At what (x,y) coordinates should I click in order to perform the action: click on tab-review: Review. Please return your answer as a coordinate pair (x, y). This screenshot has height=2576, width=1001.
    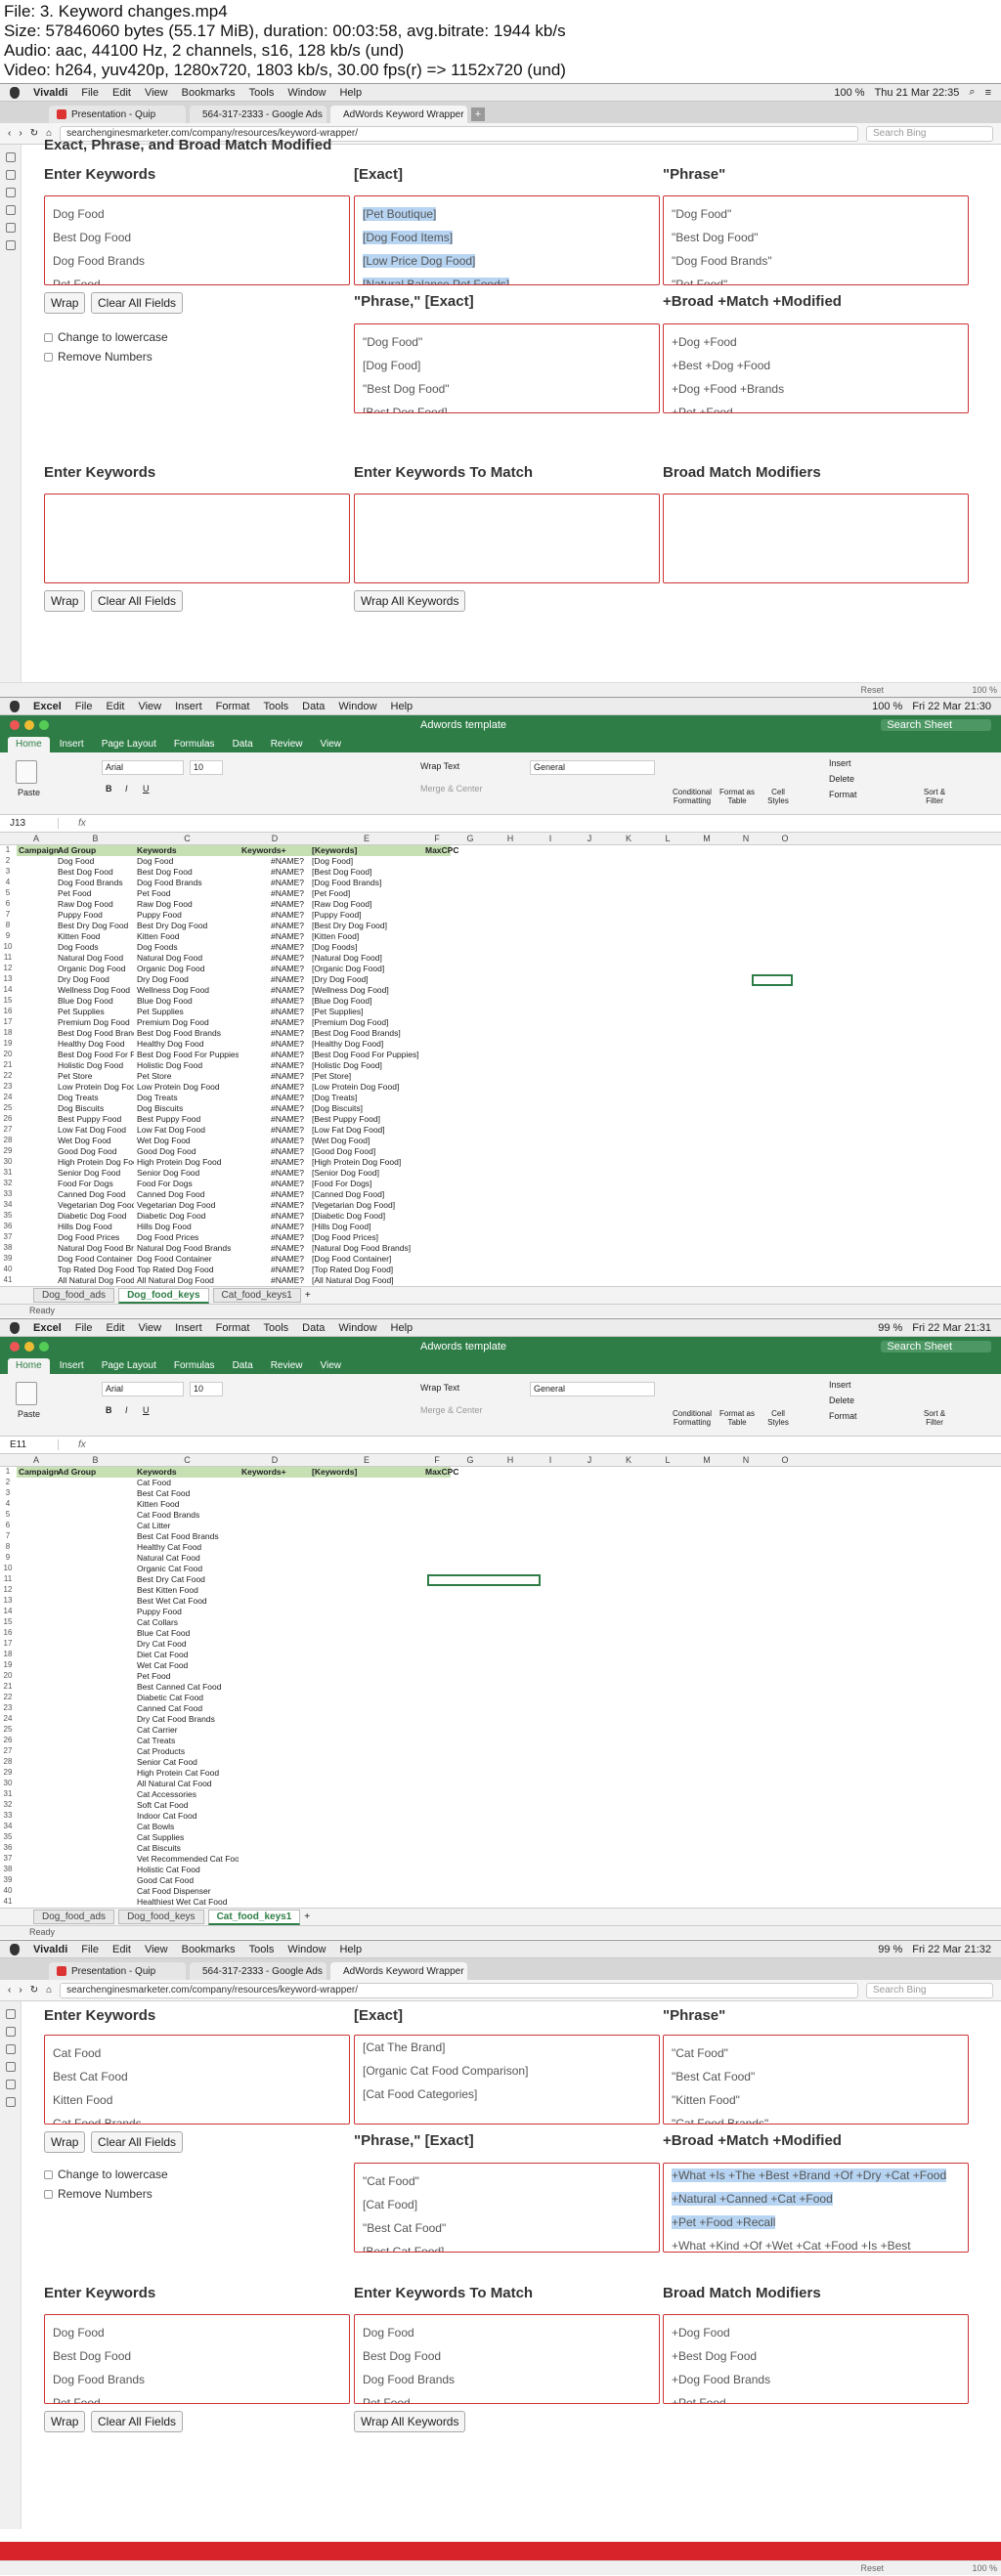
    Looking at the image, I should click on (287, 1366).